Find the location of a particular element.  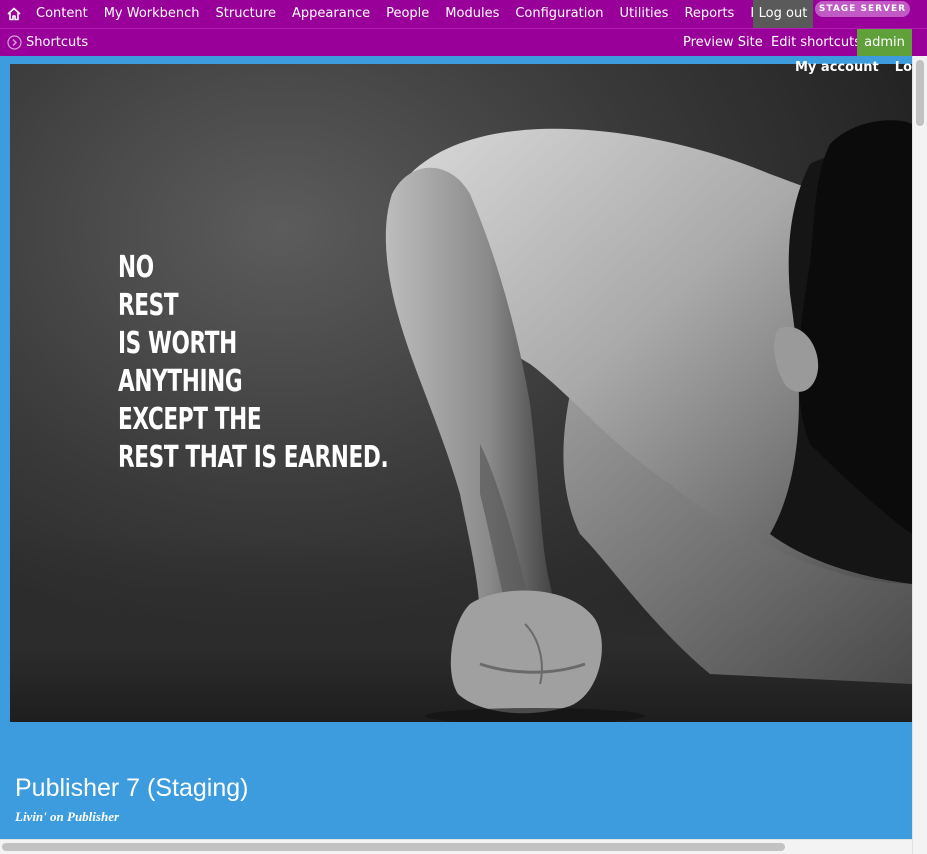

vertical-scrollbar-thumb is located at coordinates (920, 93).